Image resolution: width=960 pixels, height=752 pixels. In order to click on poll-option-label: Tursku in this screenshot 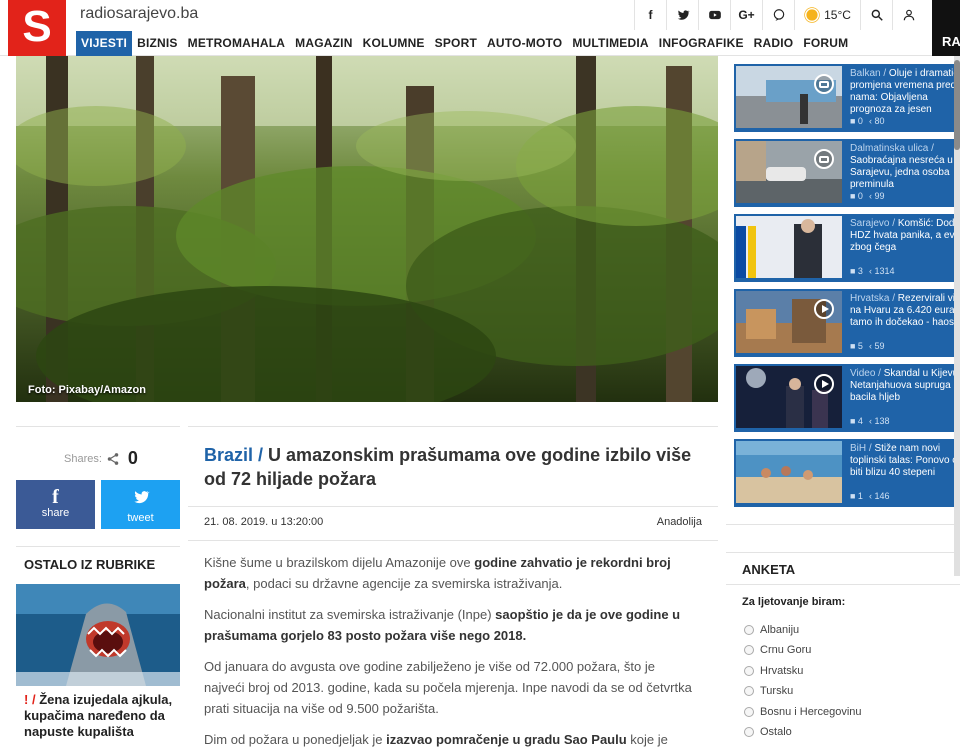, I will do `click(777, 691)`.